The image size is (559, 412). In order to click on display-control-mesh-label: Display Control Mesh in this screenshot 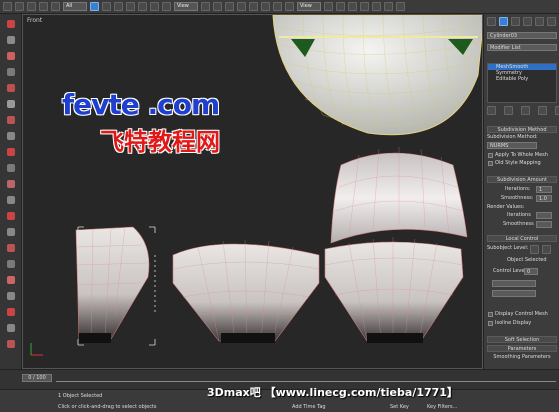, I will do `click(521, 314)`.